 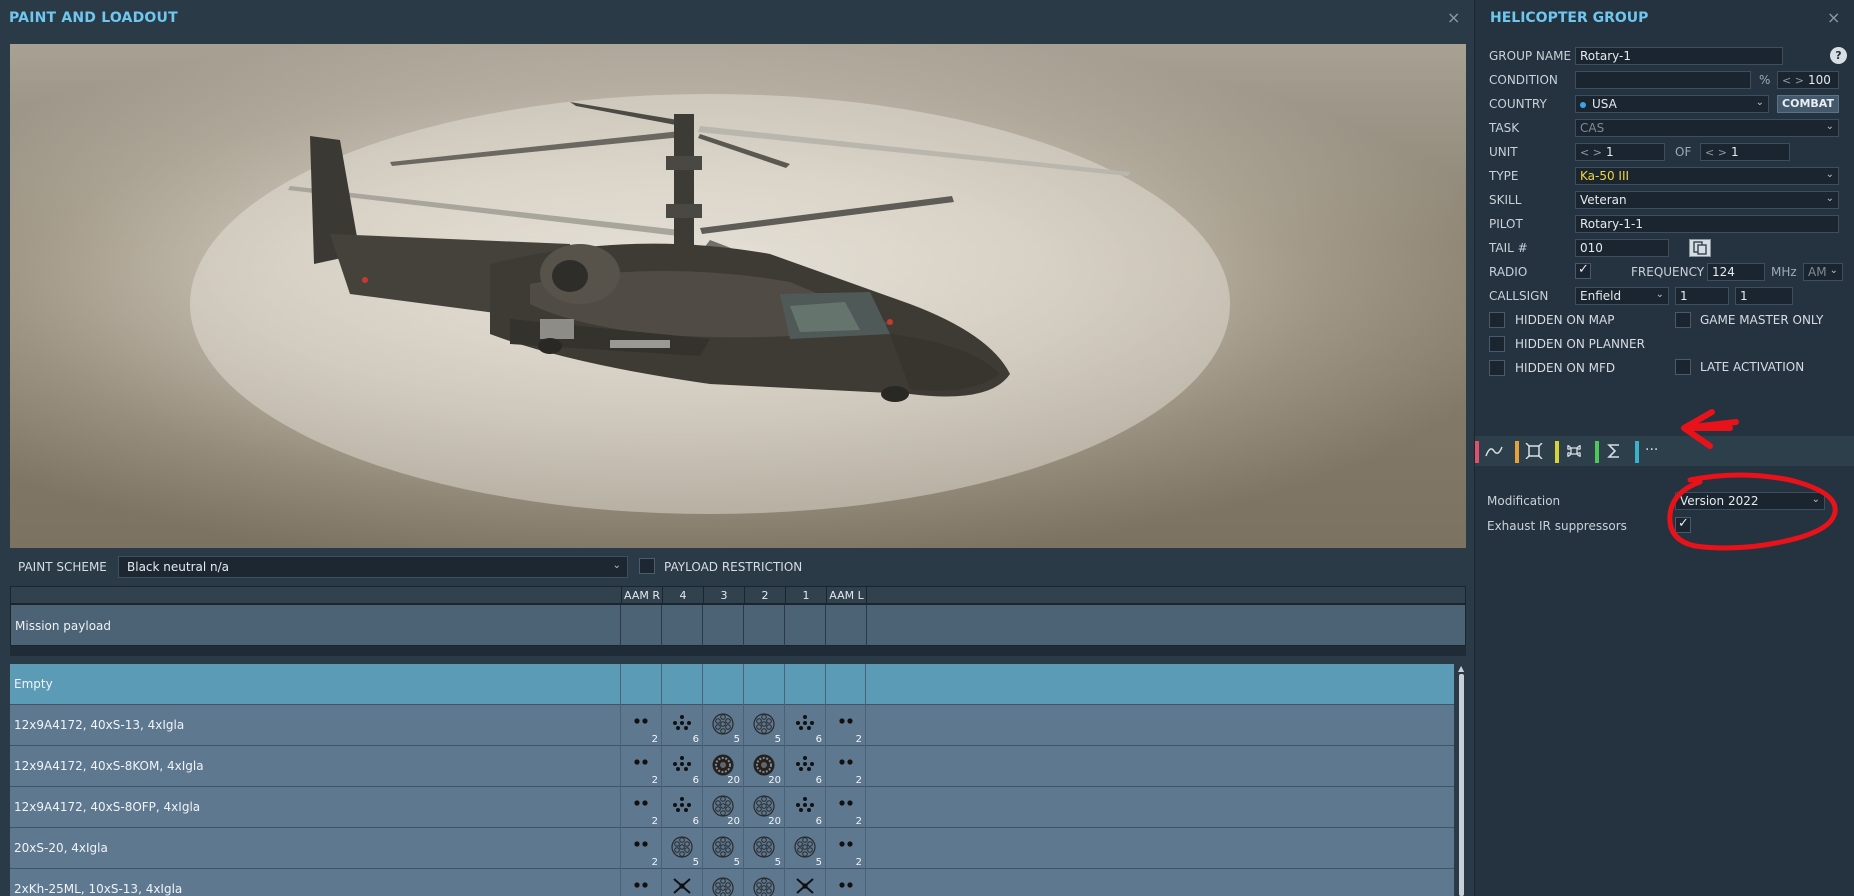 I want to click on payload-restriction-checkbox, so click(x=647, y=566).